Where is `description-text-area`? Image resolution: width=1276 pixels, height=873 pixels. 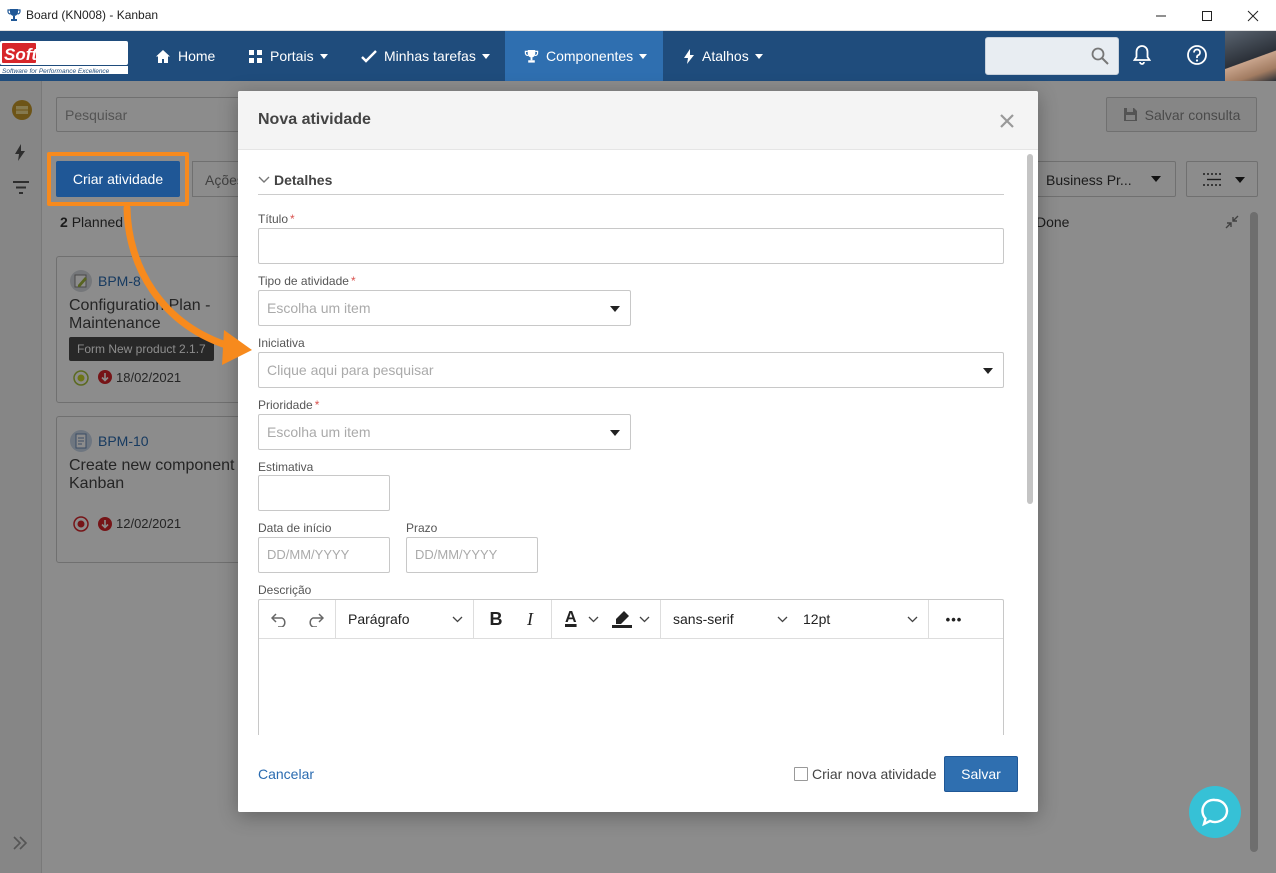 description-text-area is located at coordinates (631, 687).